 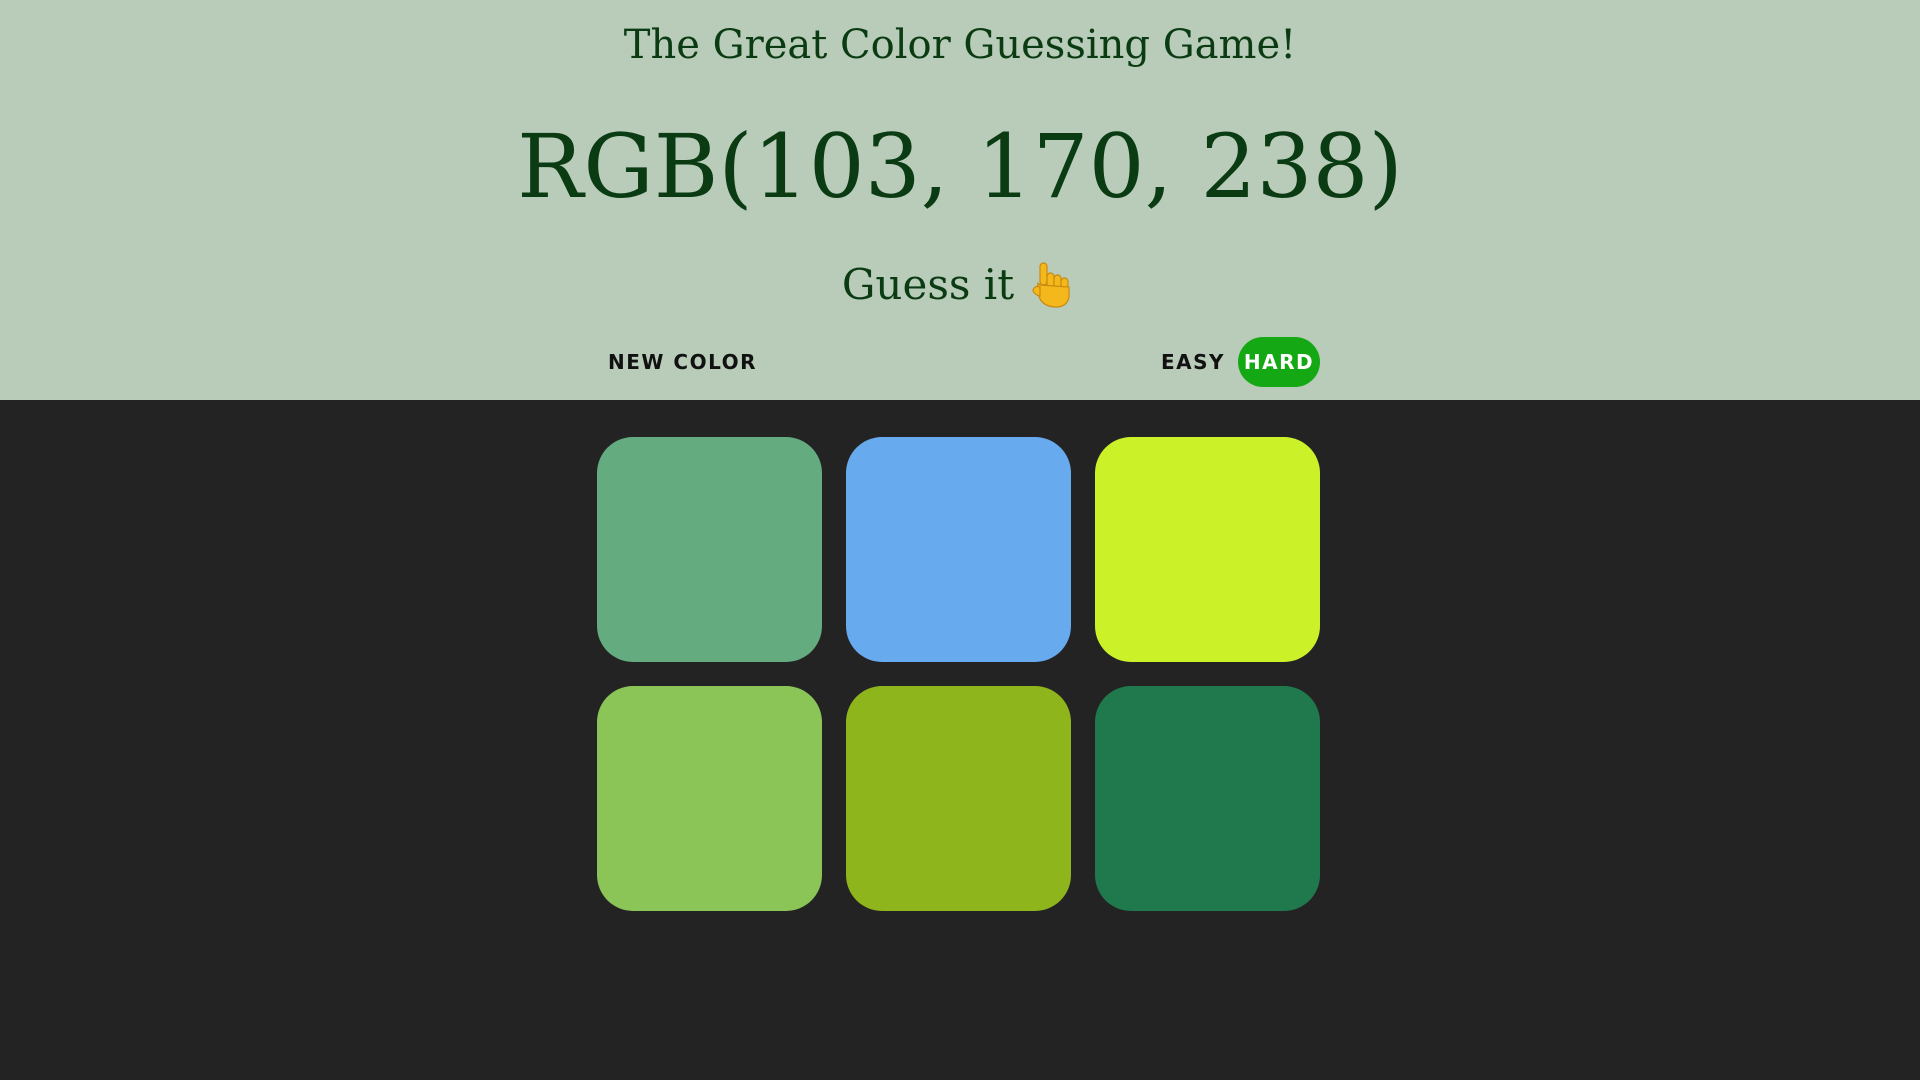 I want to click on message-row: Guess it, so click(x=960, y=284).